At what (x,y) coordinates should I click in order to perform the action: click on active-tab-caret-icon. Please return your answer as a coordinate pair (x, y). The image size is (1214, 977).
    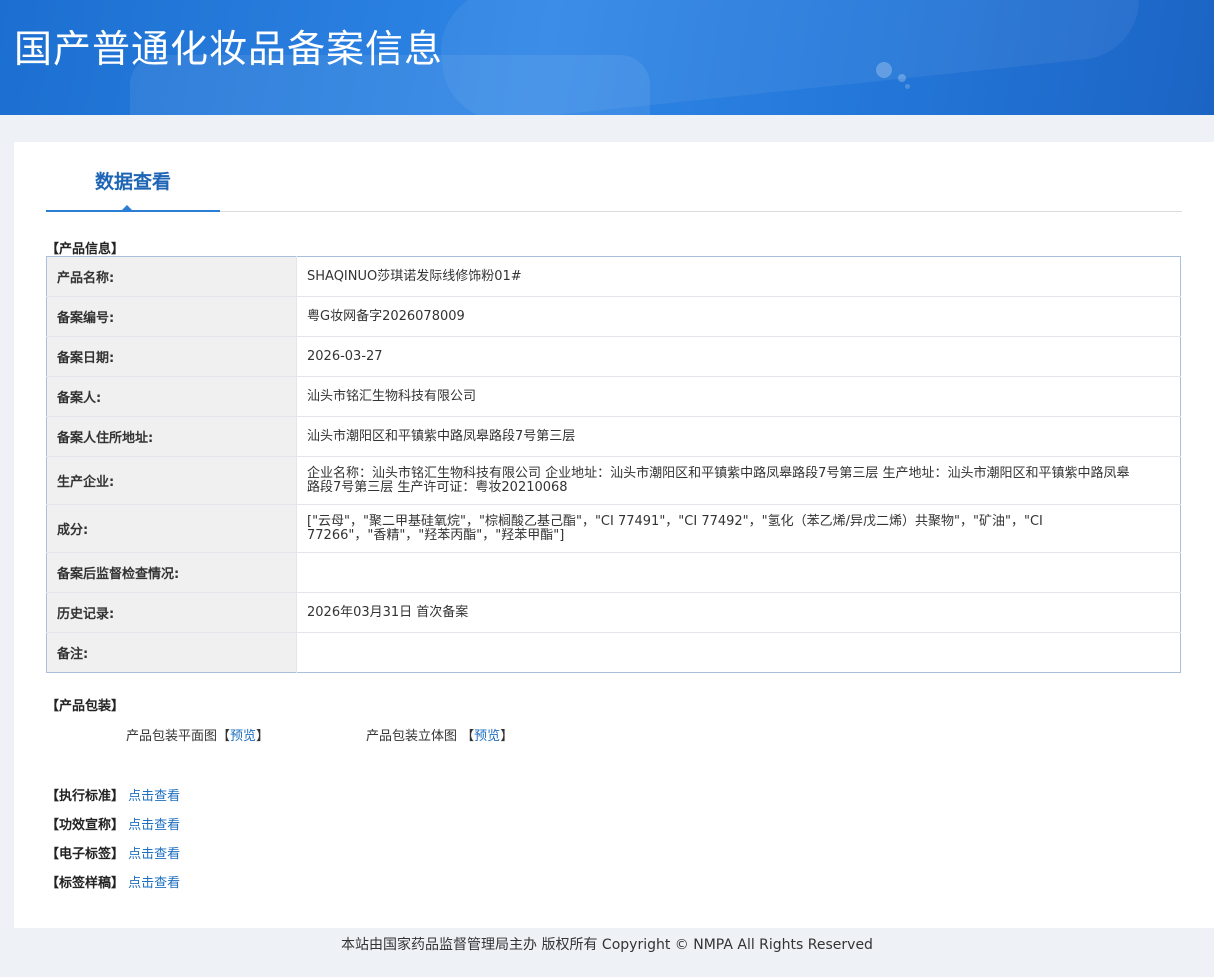
    Looking at the image, I should click on (127, 208).